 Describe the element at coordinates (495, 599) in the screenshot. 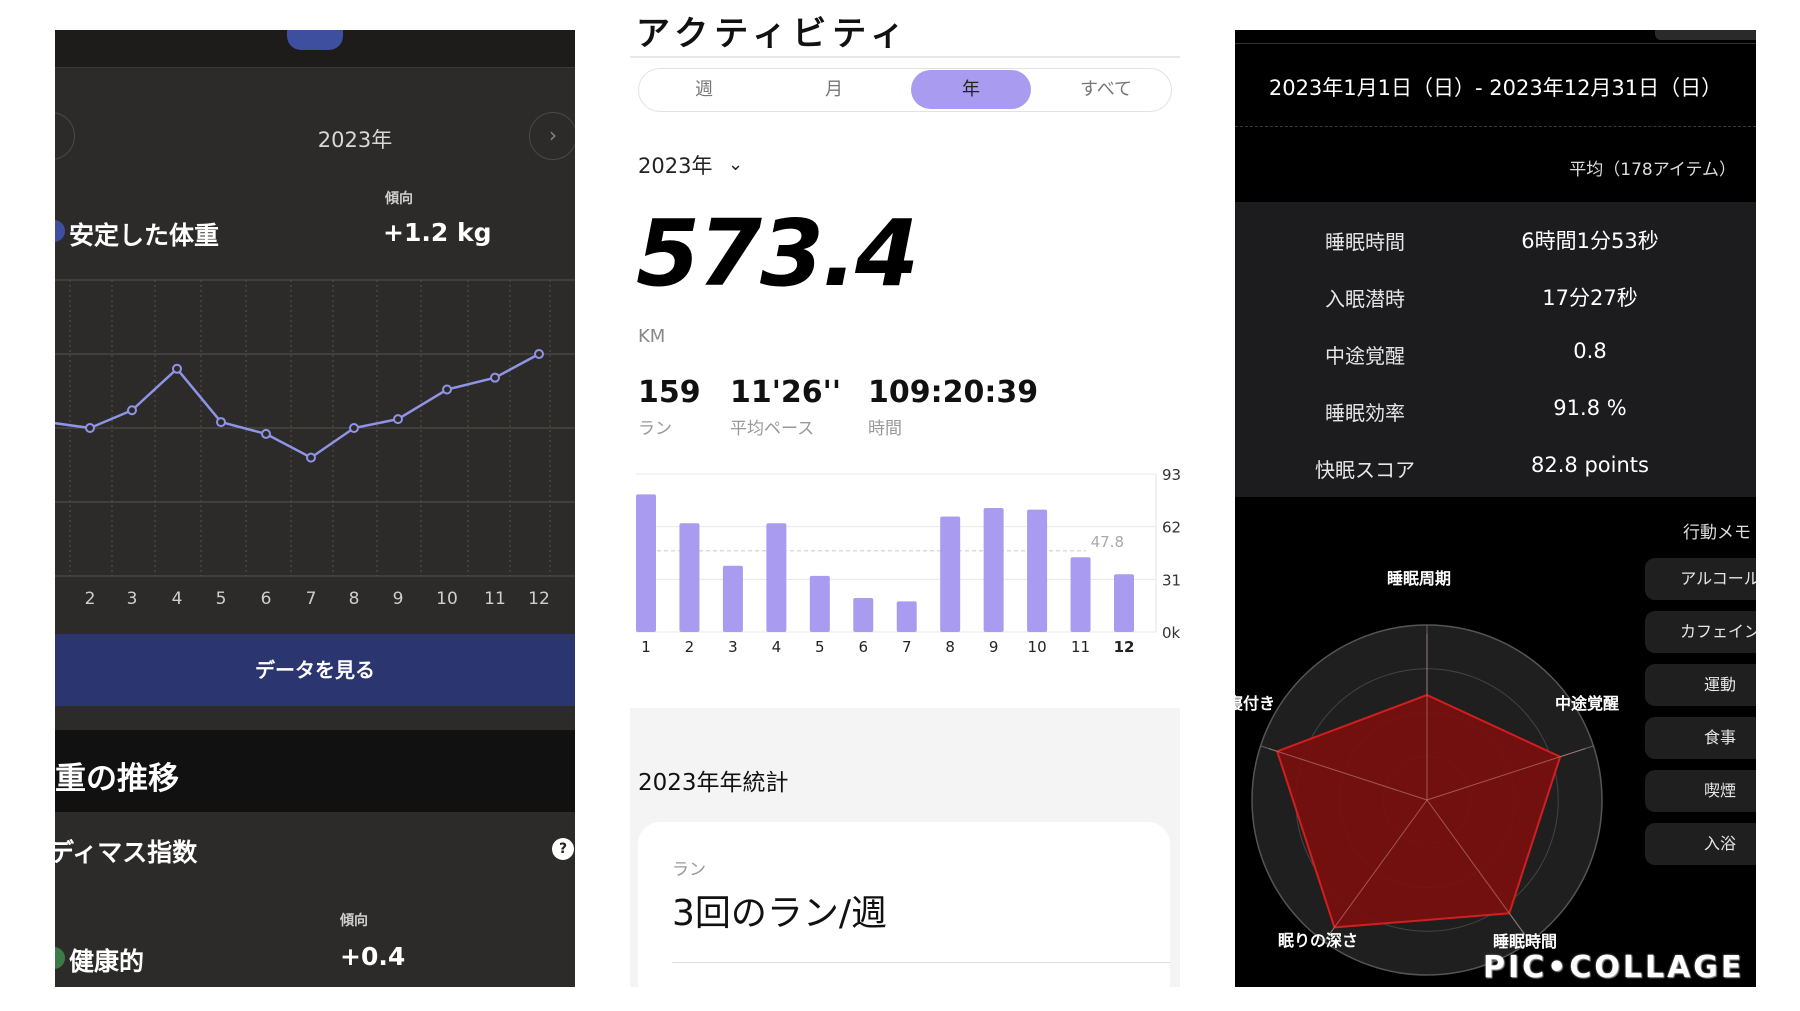

I see `month-tick-label: 11` at that location.